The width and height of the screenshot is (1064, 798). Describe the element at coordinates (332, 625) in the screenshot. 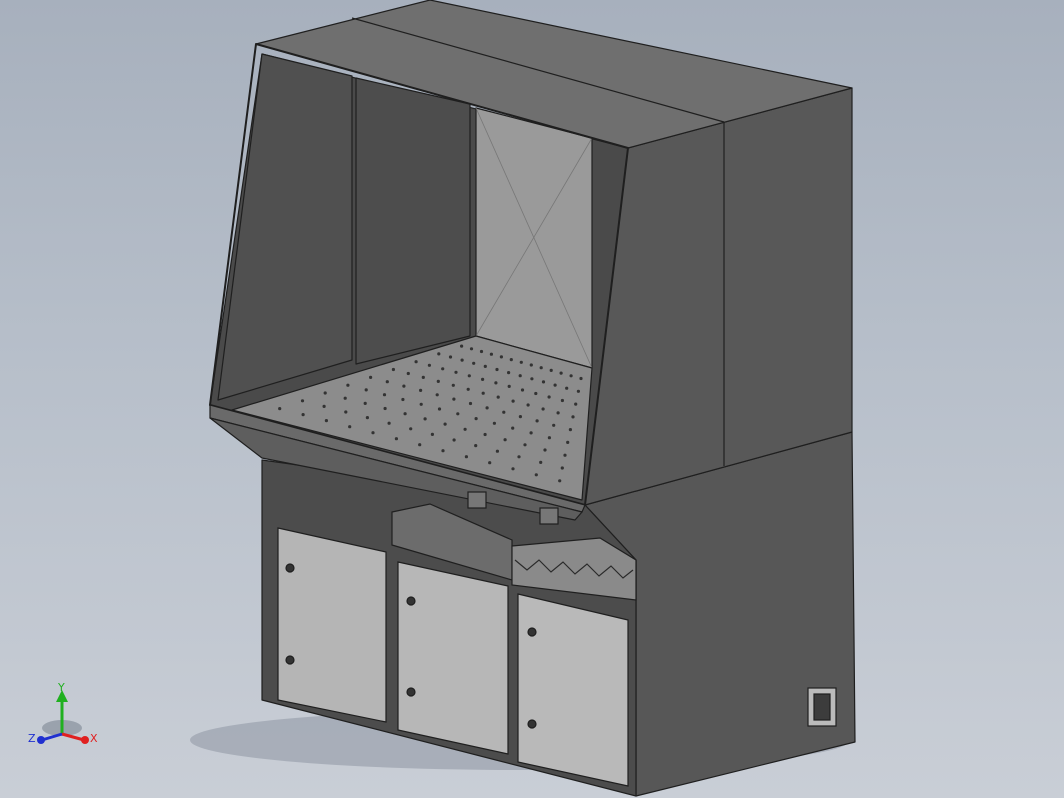

I see `cabinet-door-left` at that location.